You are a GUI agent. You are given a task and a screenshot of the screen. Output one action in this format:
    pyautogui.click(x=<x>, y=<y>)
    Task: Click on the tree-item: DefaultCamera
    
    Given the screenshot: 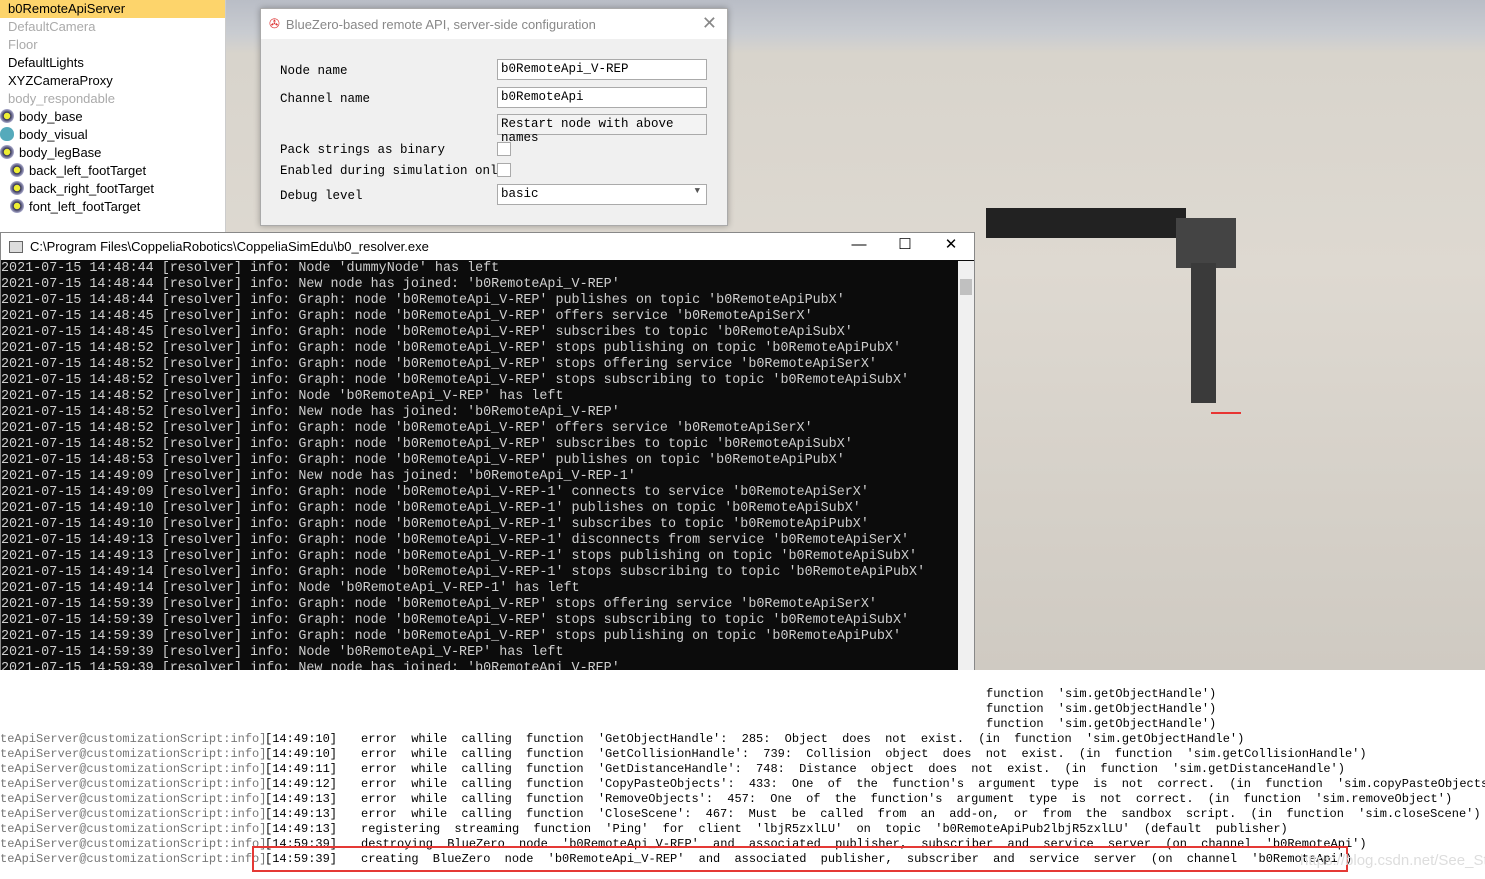 What is the action you would take?
    pyautogui.click(x=112, y=27)
    